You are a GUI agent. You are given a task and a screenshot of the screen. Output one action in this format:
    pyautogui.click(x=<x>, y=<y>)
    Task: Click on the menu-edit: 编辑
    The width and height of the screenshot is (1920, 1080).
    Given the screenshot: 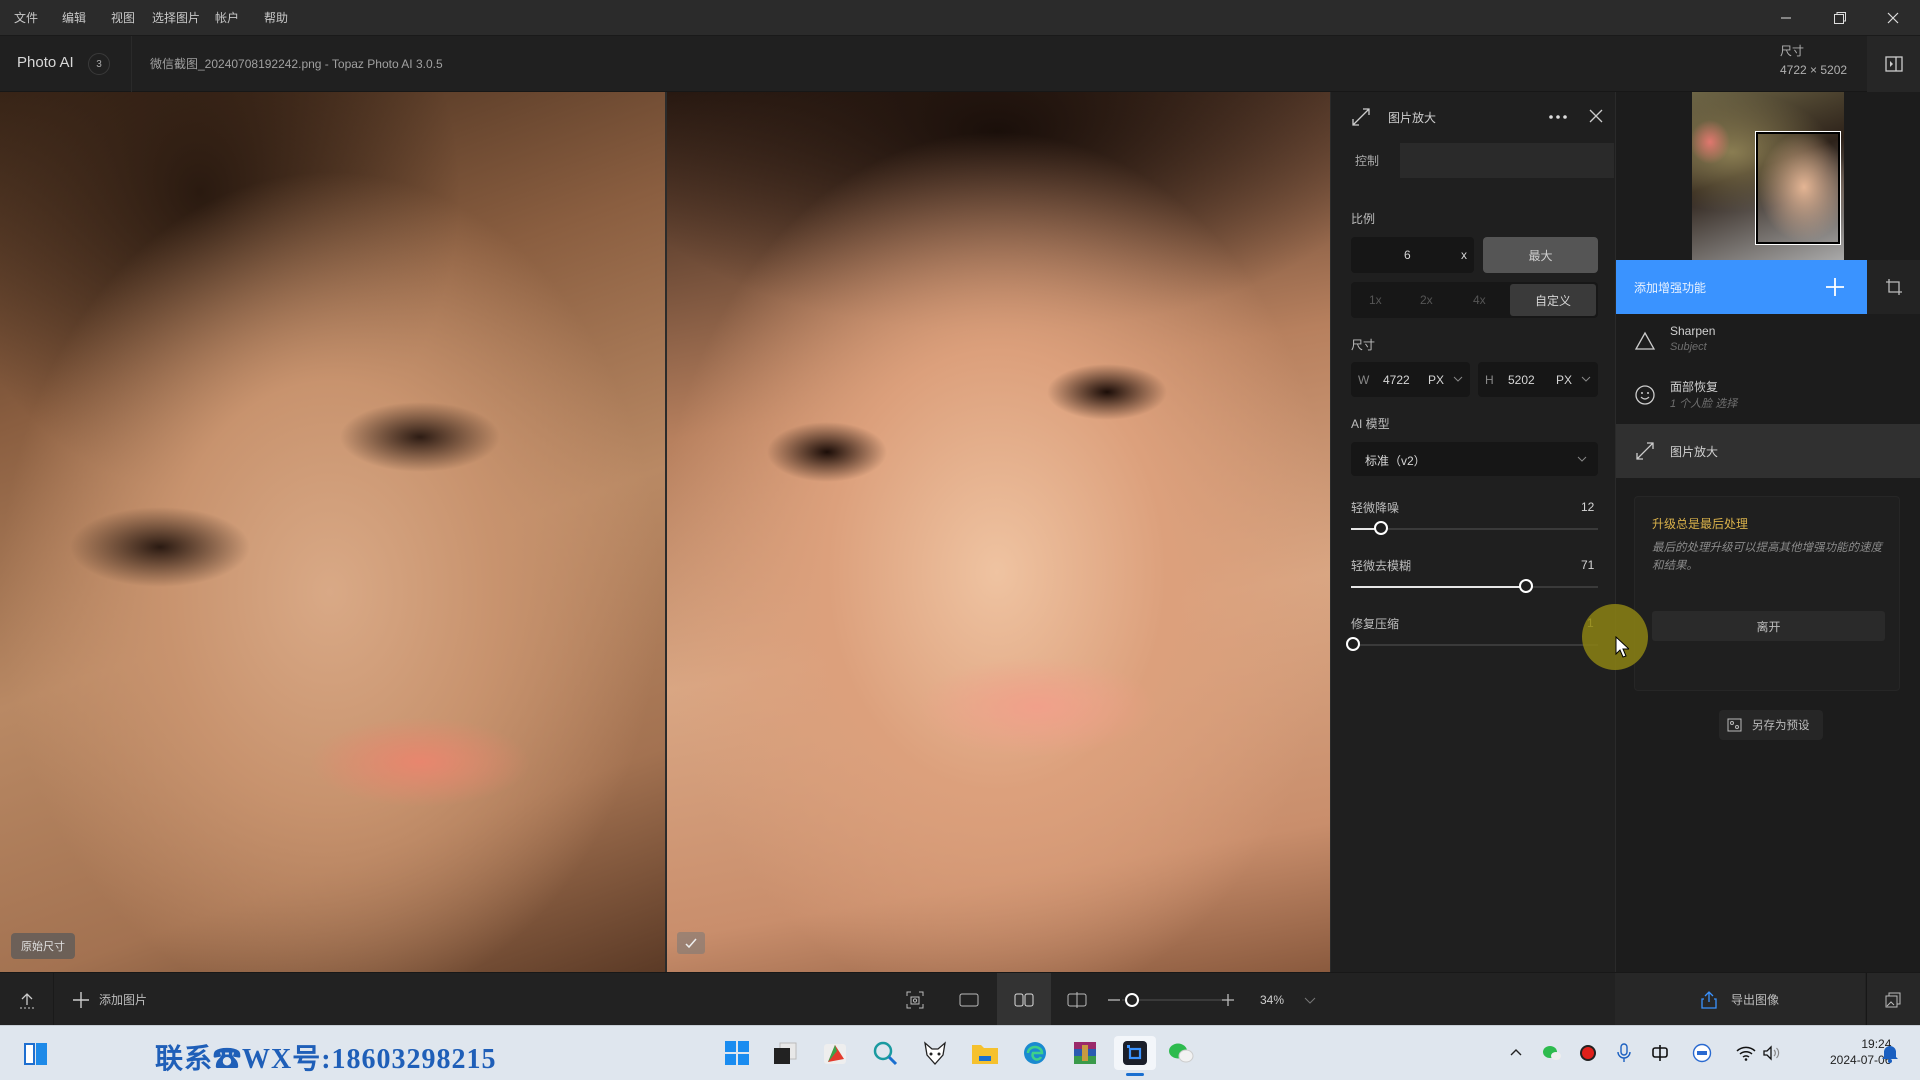 What is the action you would take?
    pyautogui.click(x=74, y=17)
    